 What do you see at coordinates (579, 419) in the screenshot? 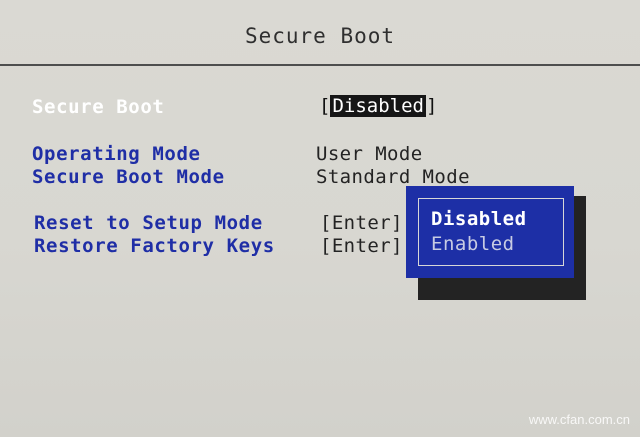
I see `watermark: www.cfan.com.cn` at bounding box center [579, 419].